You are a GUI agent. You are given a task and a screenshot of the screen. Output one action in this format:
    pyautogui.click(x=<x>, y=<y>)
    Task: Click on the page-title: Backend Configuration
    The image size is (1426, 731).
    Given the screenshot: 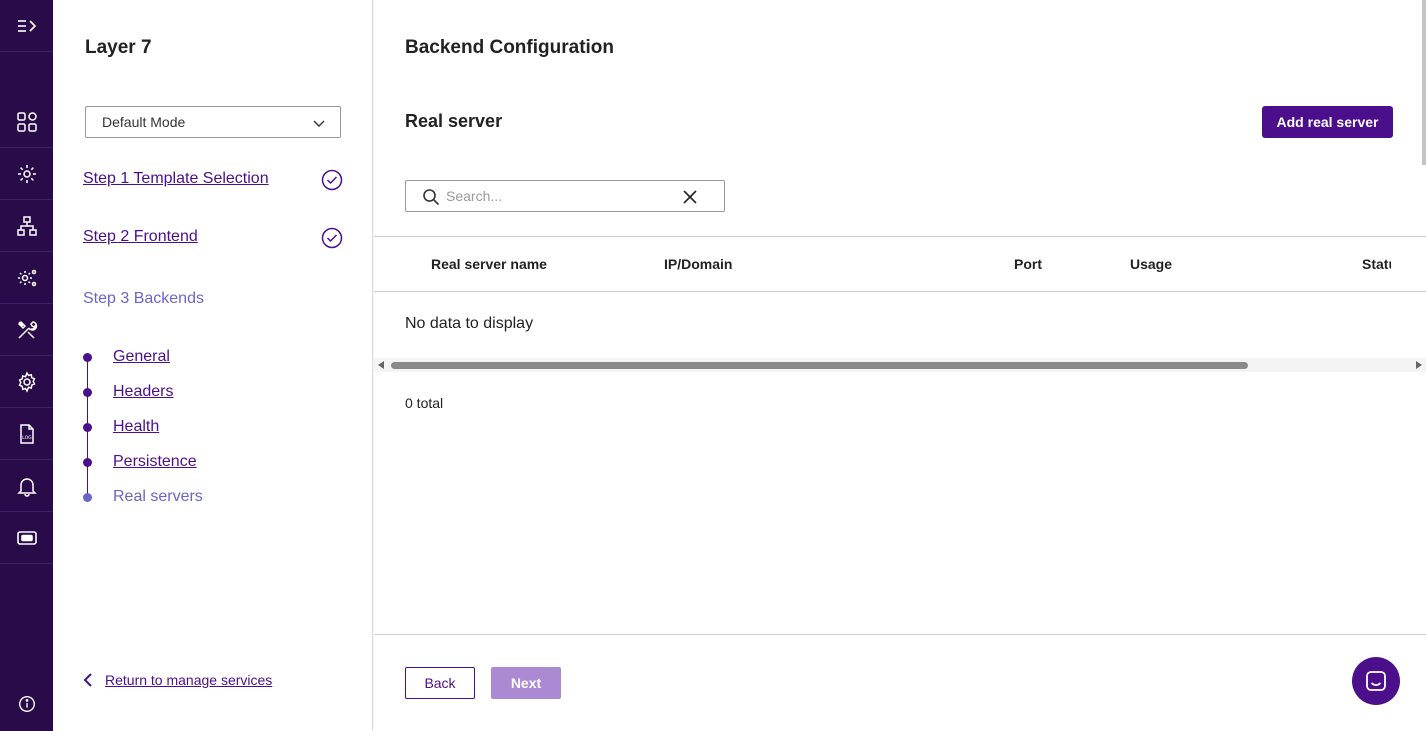 What is the action you would take?
    pyautogui.click(x=510, y=47)
    